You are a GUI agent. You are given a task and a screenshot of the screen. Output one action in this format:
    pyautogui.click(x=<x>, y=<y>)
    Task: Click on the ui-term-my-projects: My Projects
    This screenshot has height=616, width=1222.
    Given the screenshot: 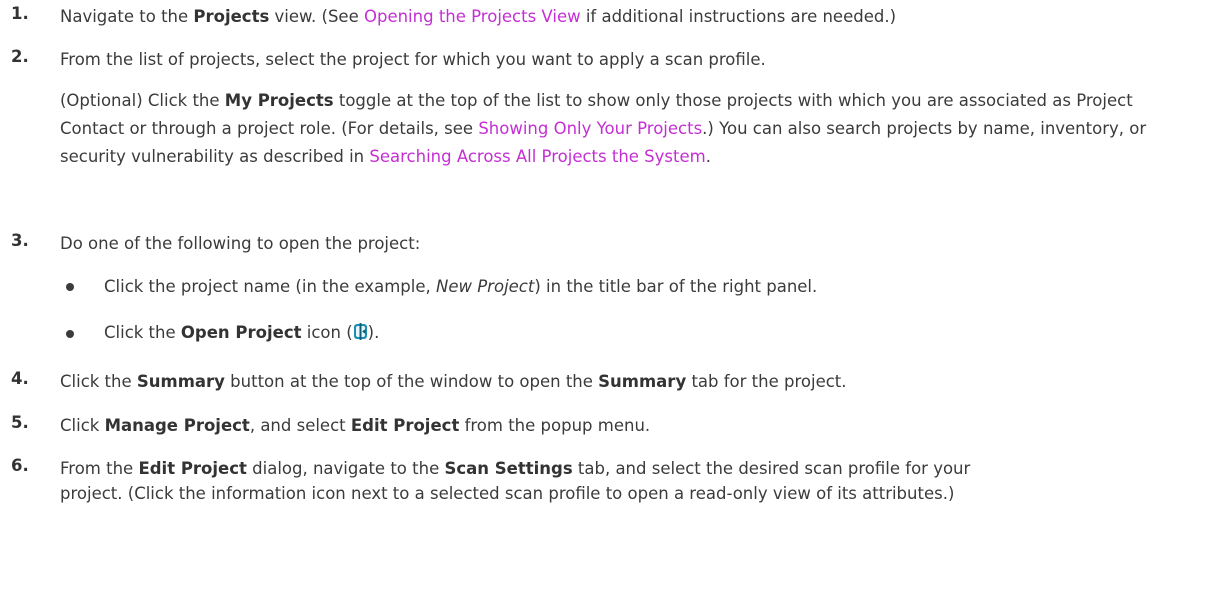 What is the action you would take?
    pyautogui.click(x=279, y=100)
    